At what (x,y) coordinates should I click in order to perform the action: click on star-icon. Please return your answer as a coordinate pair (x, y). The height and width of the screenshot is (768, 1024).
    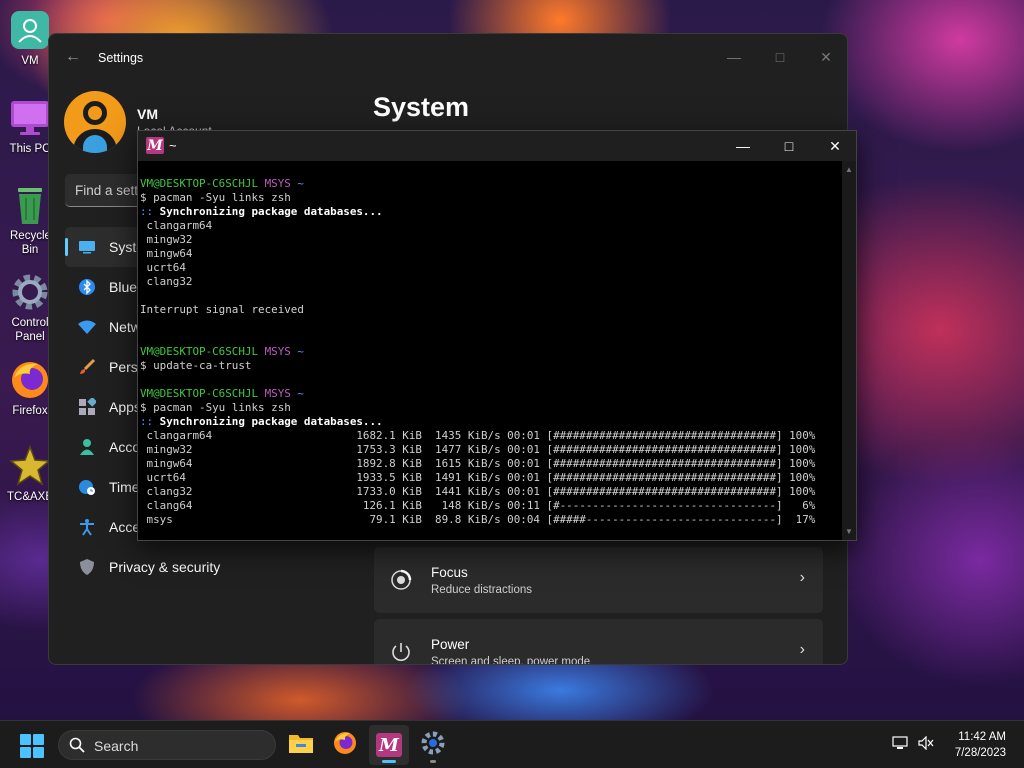
    Looking at the image, I should click on (30, 466).